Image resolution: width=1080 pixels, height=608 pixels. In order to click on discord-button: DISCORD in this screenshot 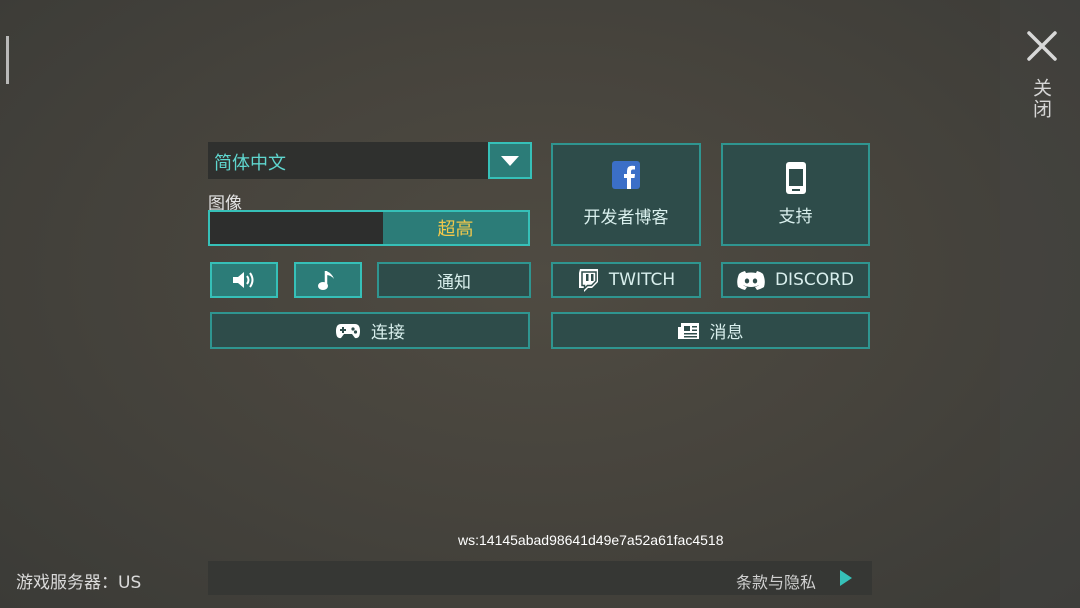, I will do `click(795, 280)`.